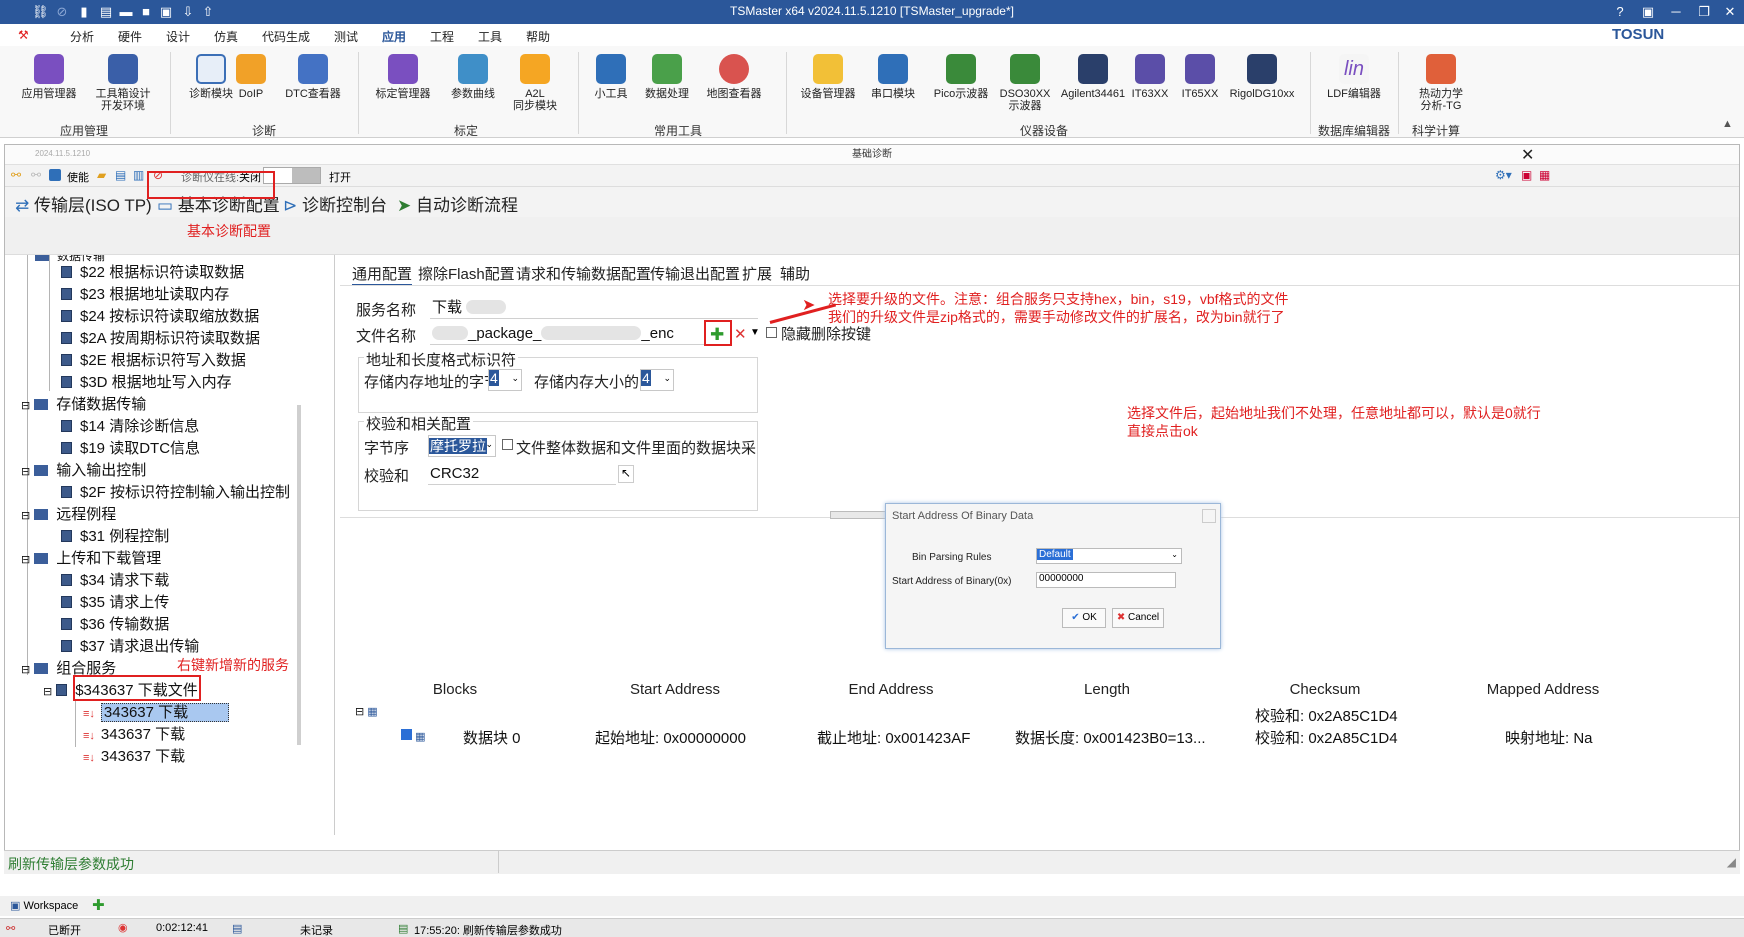  Describe the element at coordinates (160, 315) in the screenshot. I see `tree-item: $24 按标识符读取缩放数据` at that location.